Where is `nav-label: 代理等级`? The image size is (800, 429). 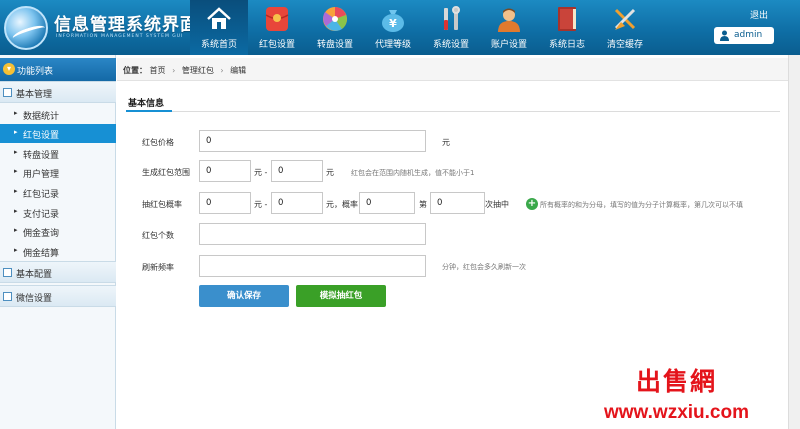
nav-label: 代理等级 is located at coordinates (392, 45).